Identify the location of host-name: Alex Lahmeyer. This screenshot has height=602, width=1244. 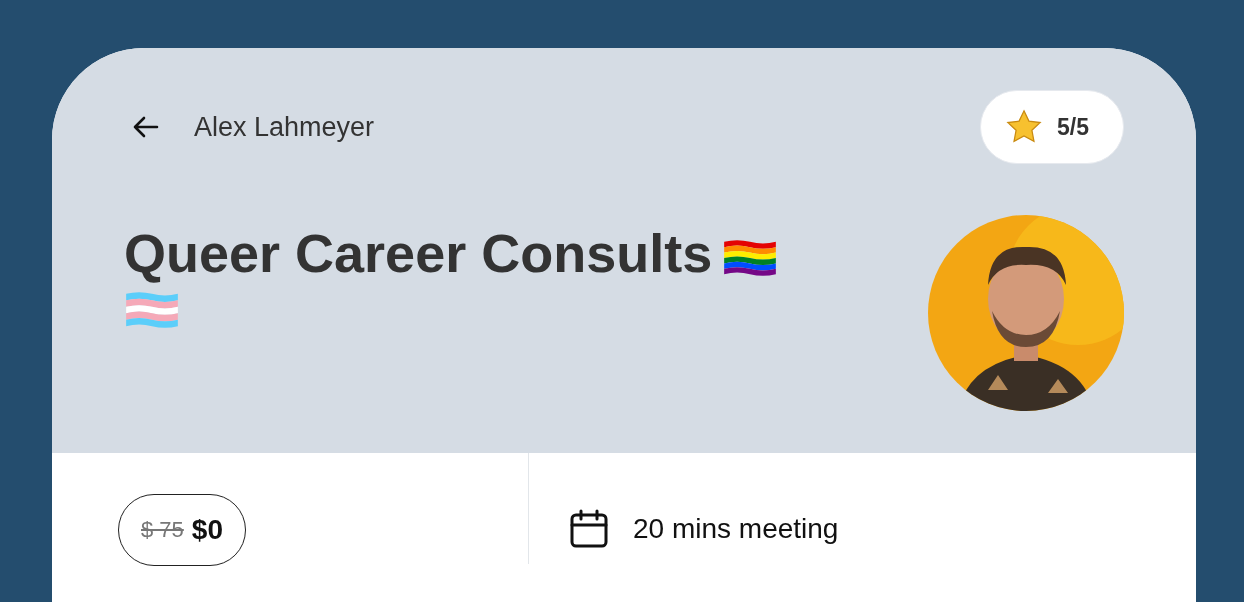
(284, 127).